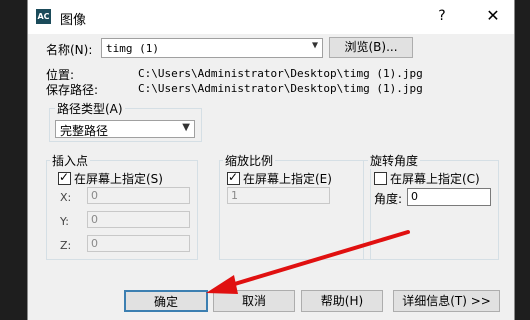 This screenshot has width=530, height=320. I want to click on arrow-shaft, so click(318, 259).